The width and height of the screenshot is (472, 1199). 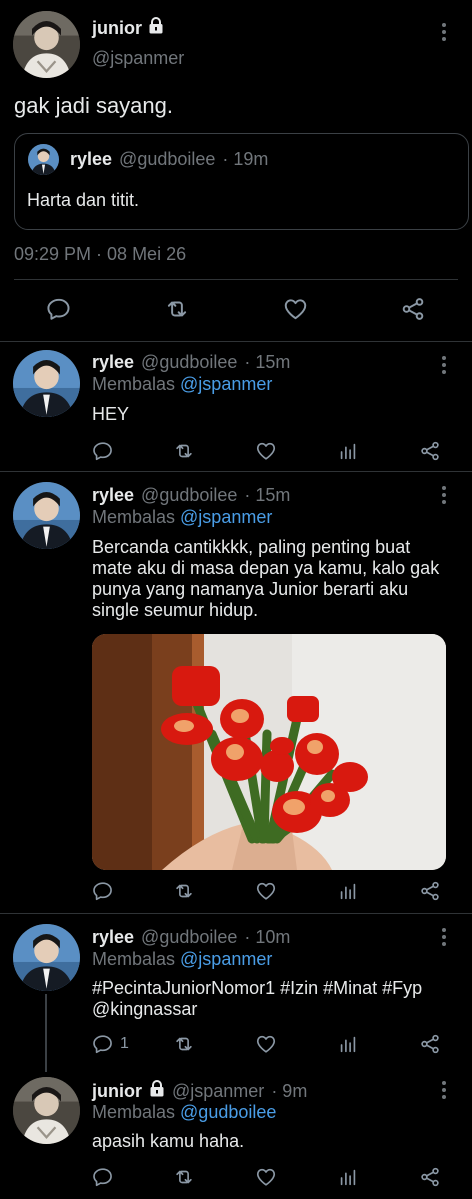 I want to click on reply-text-line: mate aku di masa depan ya kamu, kalo gak, so click(x=266, y=568).